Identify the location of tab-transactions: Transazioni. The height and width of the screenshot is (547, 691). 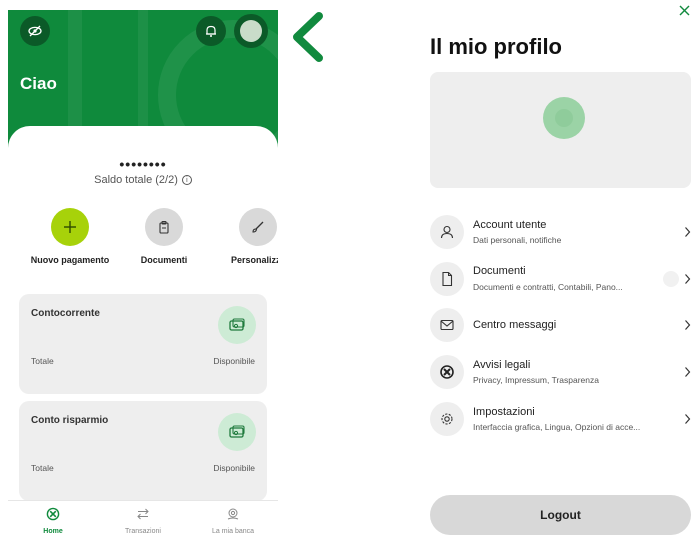
(143, 521).